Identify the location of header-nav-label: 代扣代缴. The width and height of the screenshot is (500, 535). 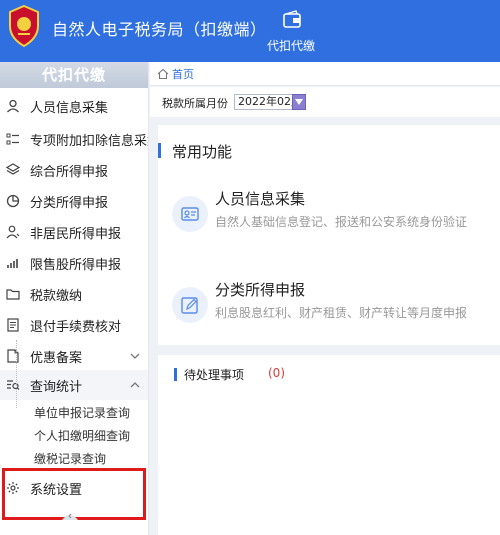
(290, 46).